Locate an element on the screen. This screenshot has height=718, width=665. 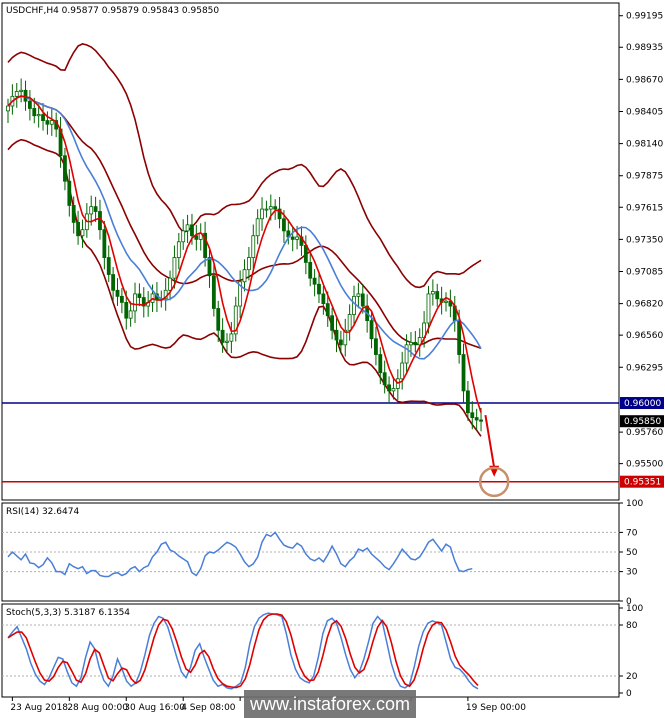
time-tick-label: 19 Sep 00:00 is located at coordinates (496, 708).